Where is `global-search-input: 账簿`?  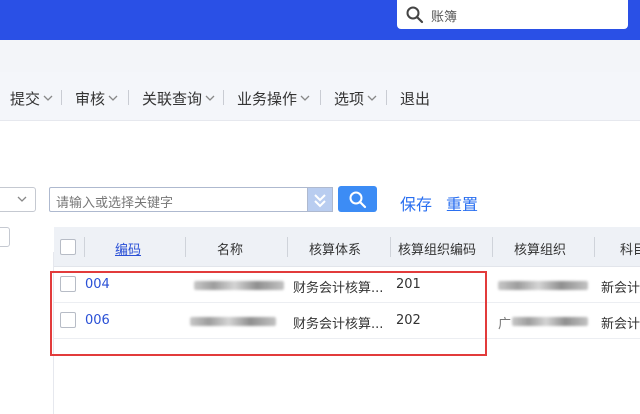
global-search-input: 账簿 is located at coordinates (512, 14).